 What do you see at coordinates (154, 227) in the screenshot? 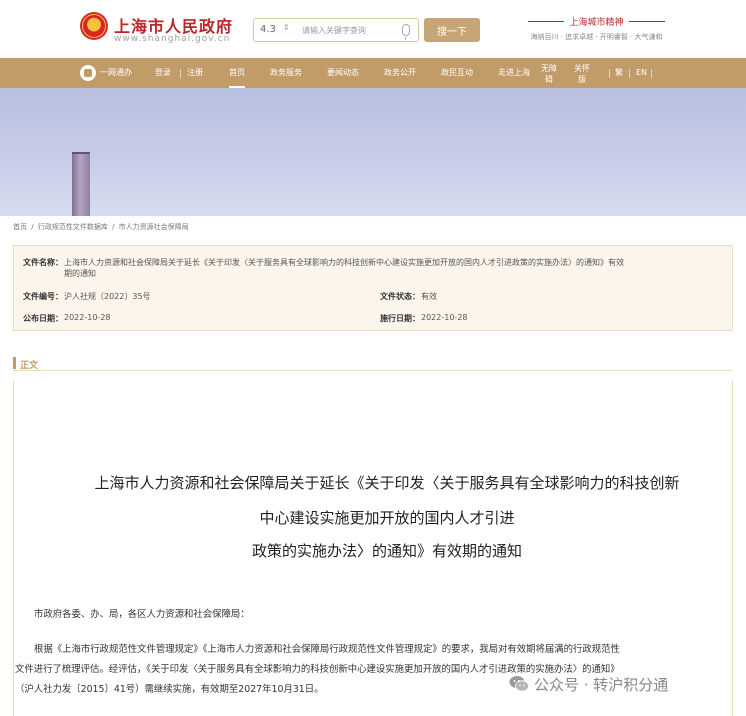
I see `breadcrumb-hr-bureau: 市人力资源社会保障局` at bounding box center [154, 227].